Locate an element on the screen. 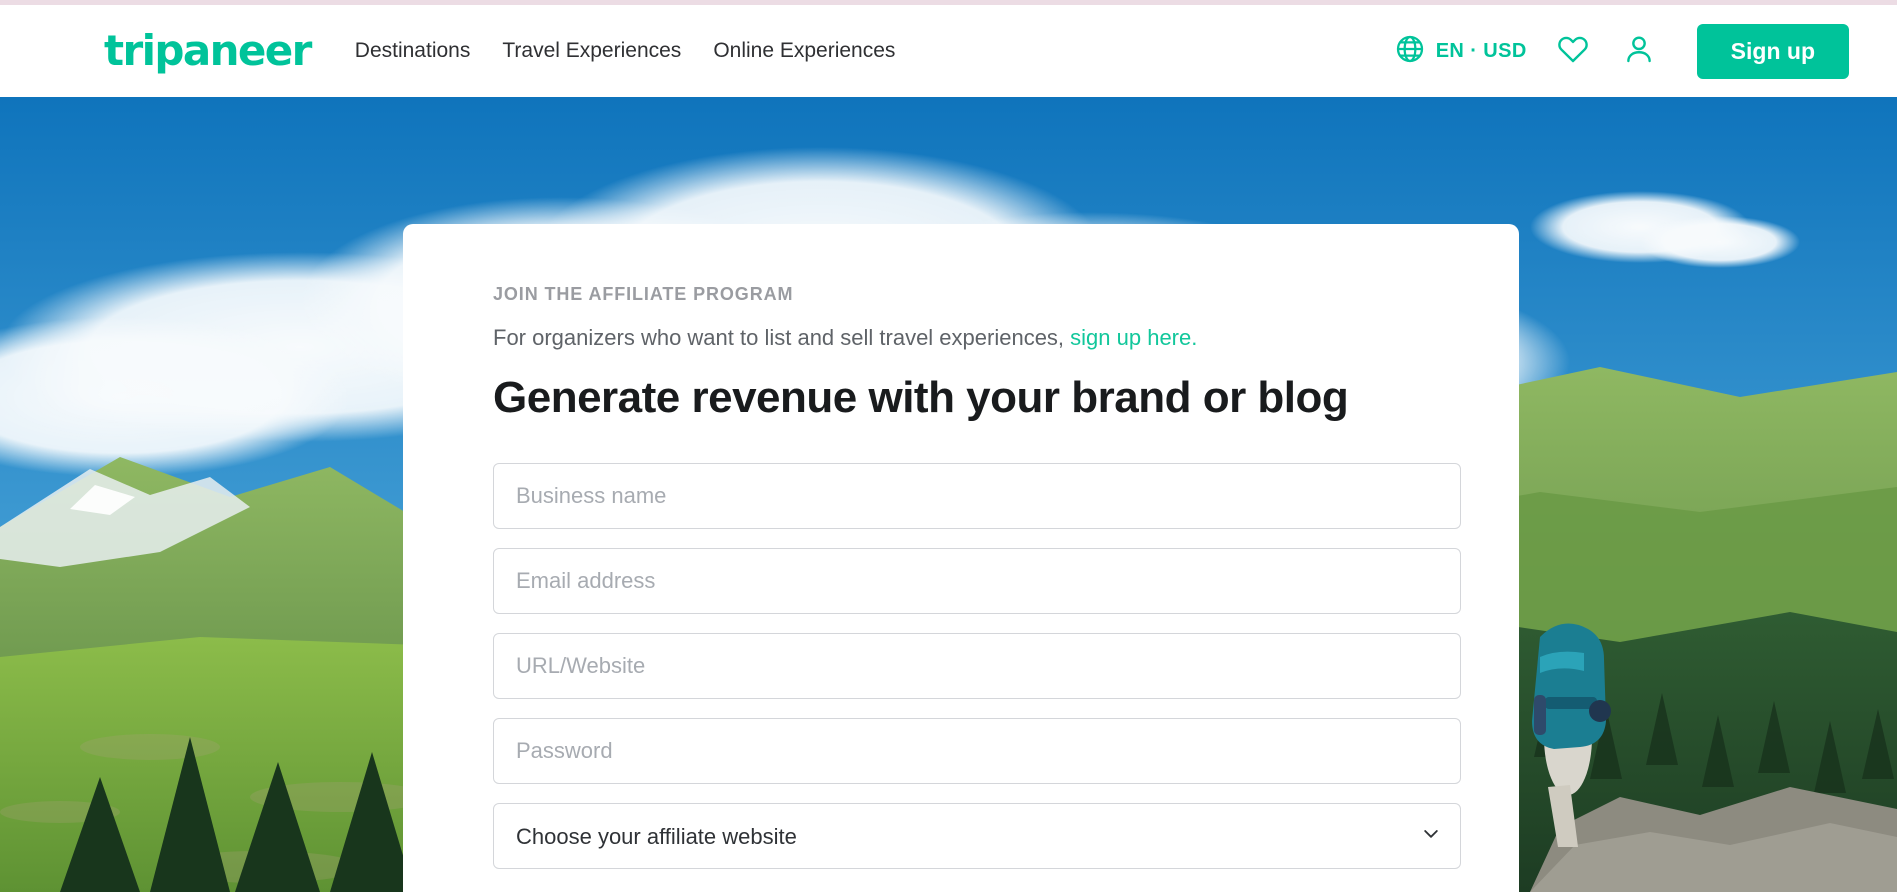 The width and height of the screenshot is (1897, 892). email-address-input is located at coordinates (977, 581).